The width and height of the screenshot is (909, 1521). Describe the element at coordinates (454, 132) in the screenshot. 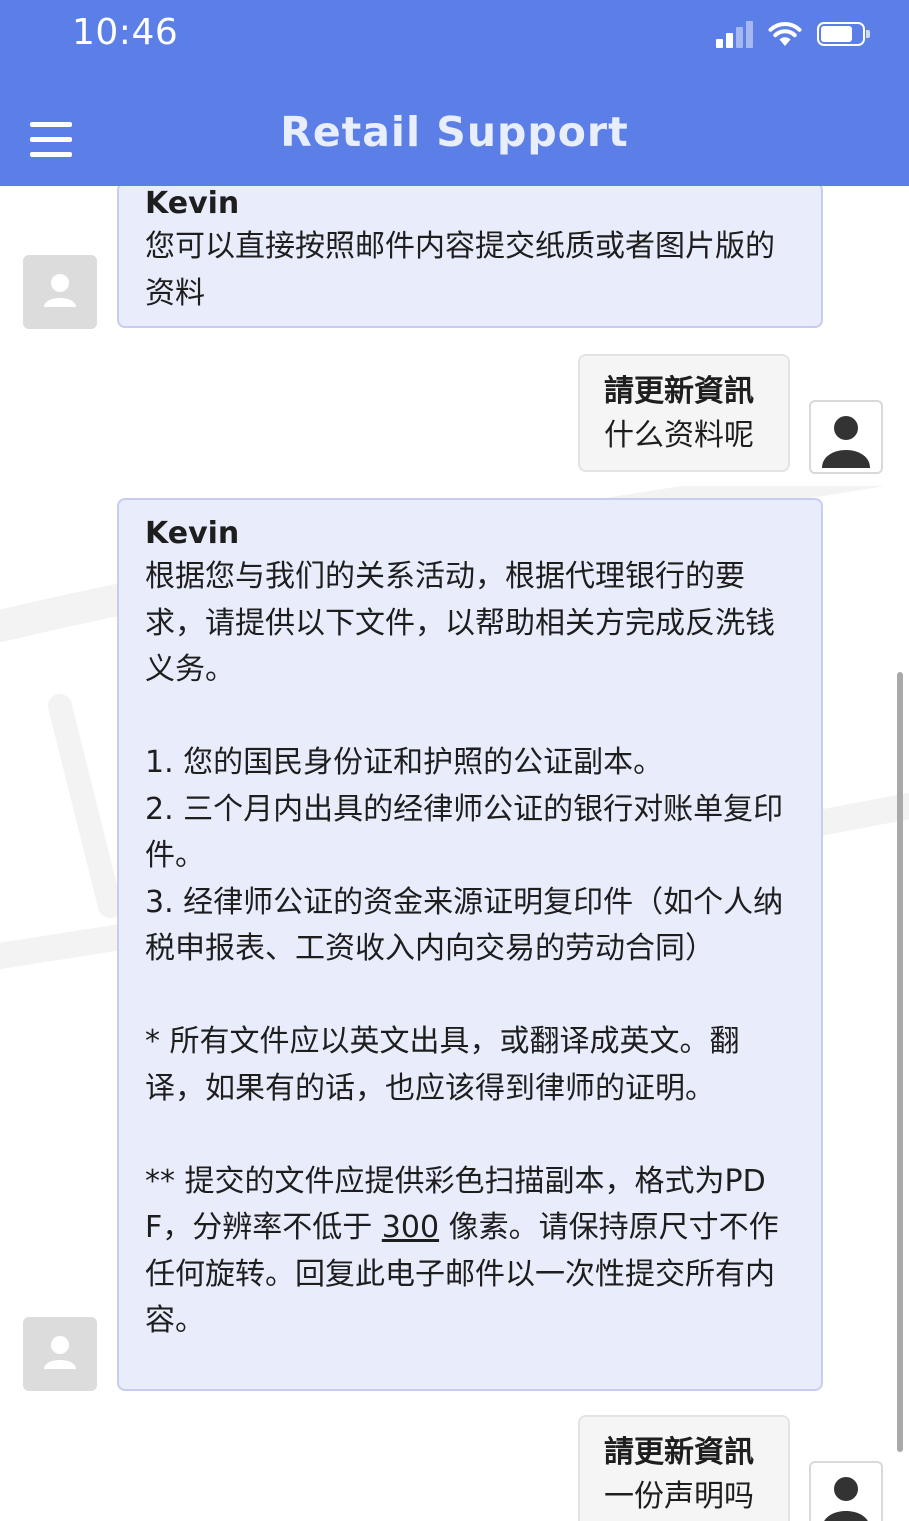

I see `page-title: Retail Support` at that location.